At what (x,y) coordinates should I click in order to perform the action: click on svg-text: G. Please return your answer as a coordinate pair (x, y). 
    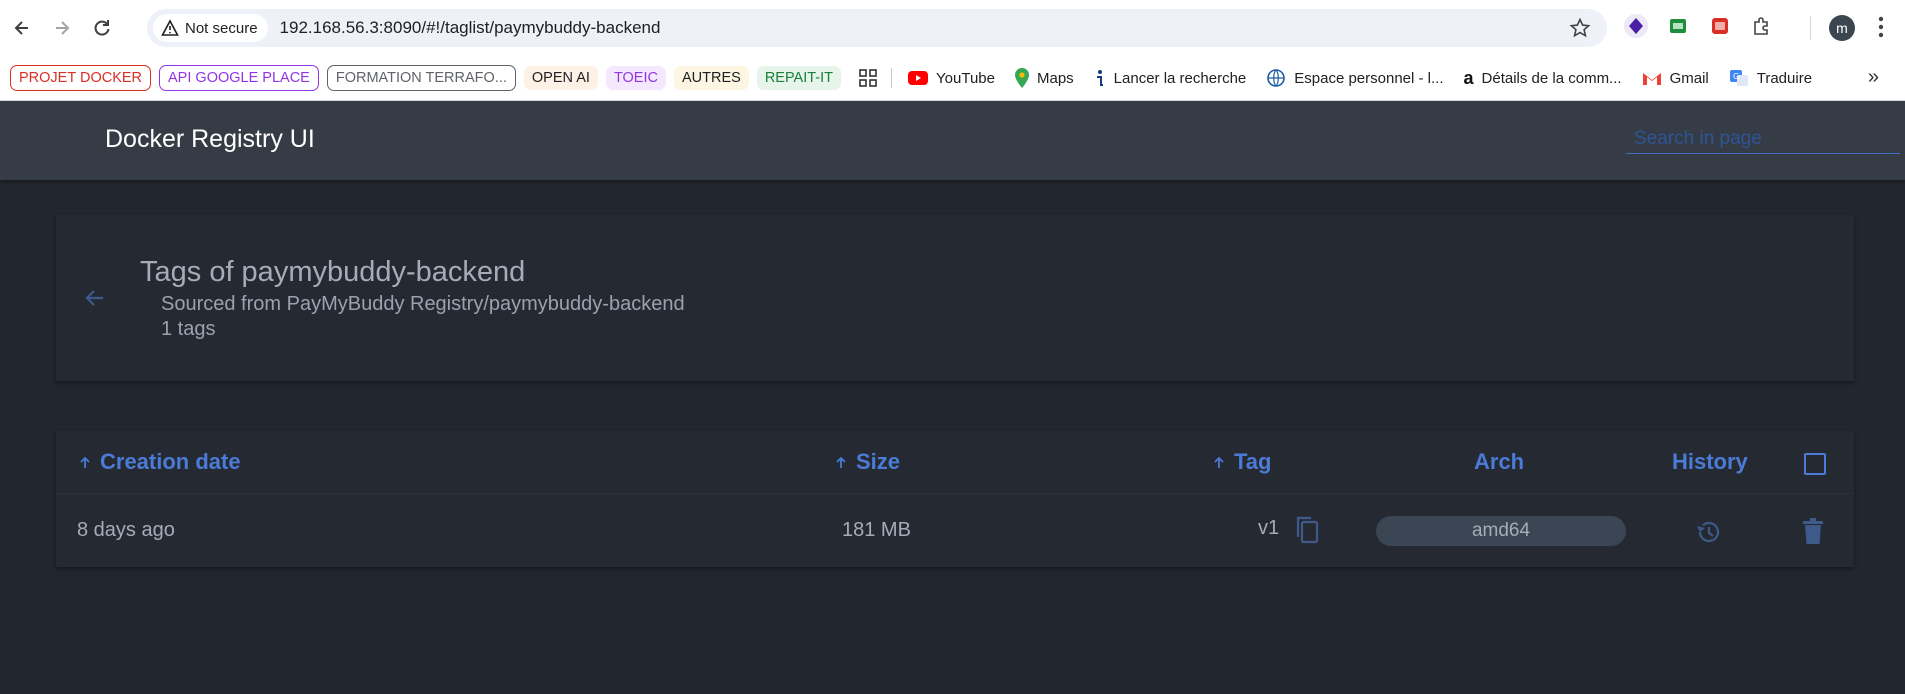
    Looking at the image, I should click on (1736, 76).